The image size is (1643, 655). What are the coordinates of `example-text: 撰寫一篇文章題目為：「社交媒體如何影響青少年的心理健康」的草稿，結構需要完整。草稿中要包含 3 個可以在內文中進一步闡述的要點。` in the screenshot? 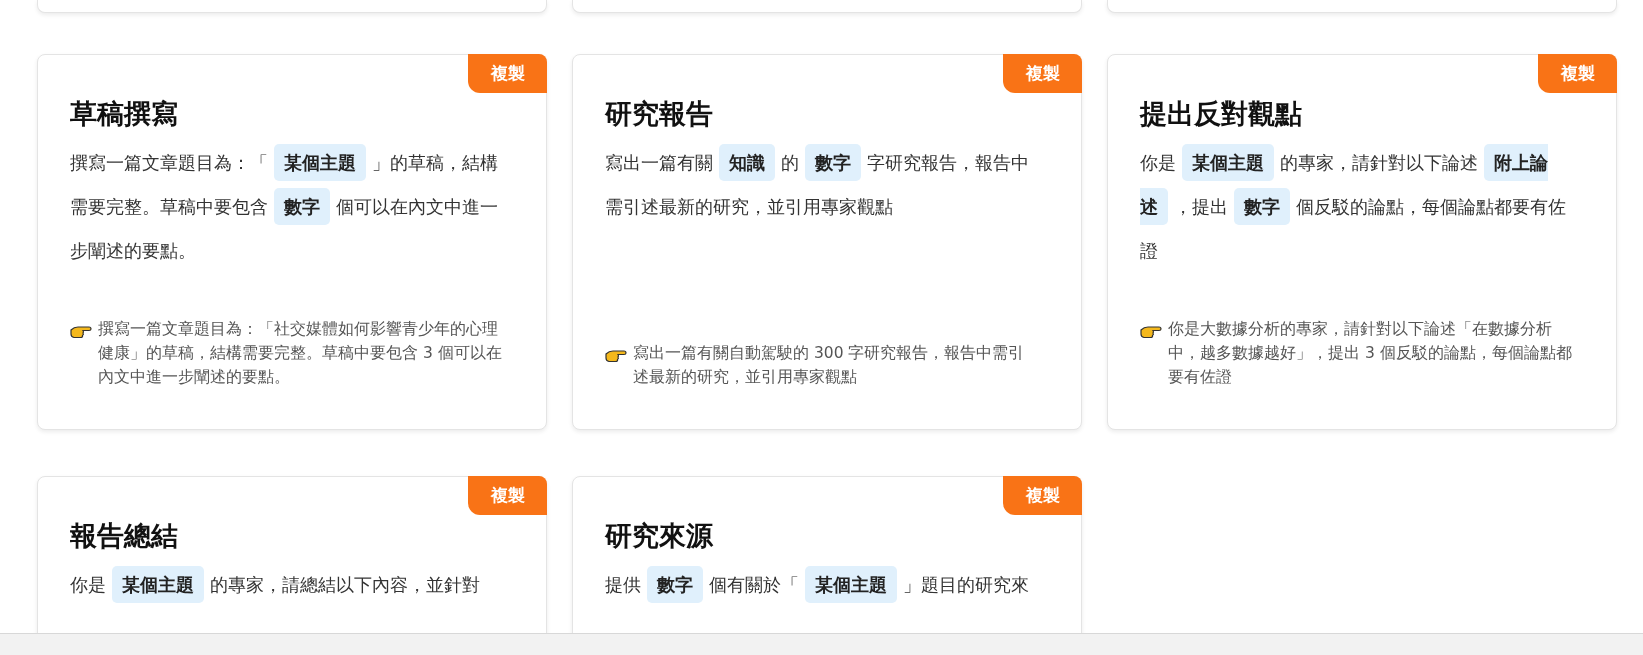 It's located at (300, 353).